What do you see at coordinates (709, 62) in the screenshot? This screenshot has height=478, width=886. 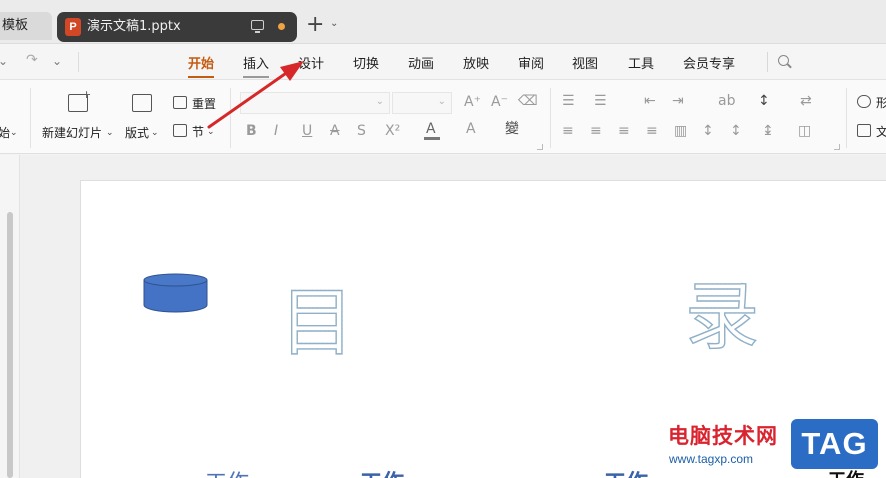 I see `menu-member: 会员专享` at bounding box center [709, 62].